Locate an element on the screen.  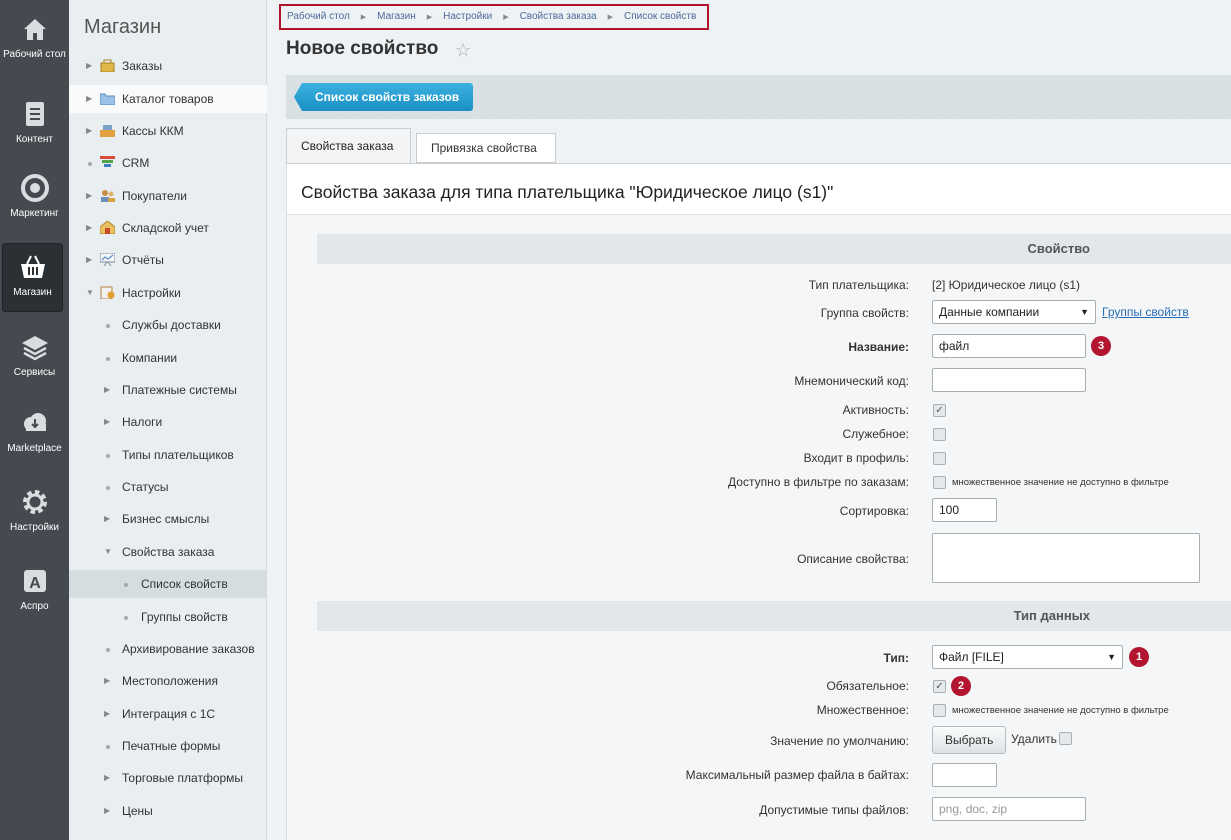
multiple-checkbox is located at coordinates (939, 710).